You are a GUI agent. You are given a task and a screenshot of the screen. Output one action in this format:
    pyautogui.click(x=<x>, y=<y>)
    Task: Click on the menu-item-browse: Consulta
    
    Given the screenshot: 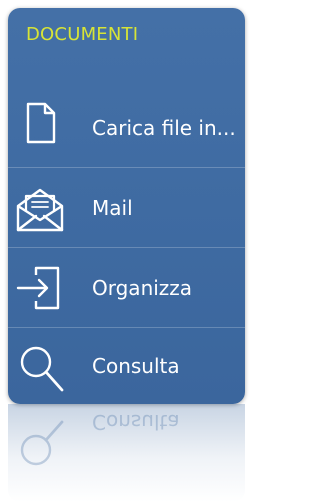 What is the action you would take?
    pyautogui.click(x=126, y=366)
    